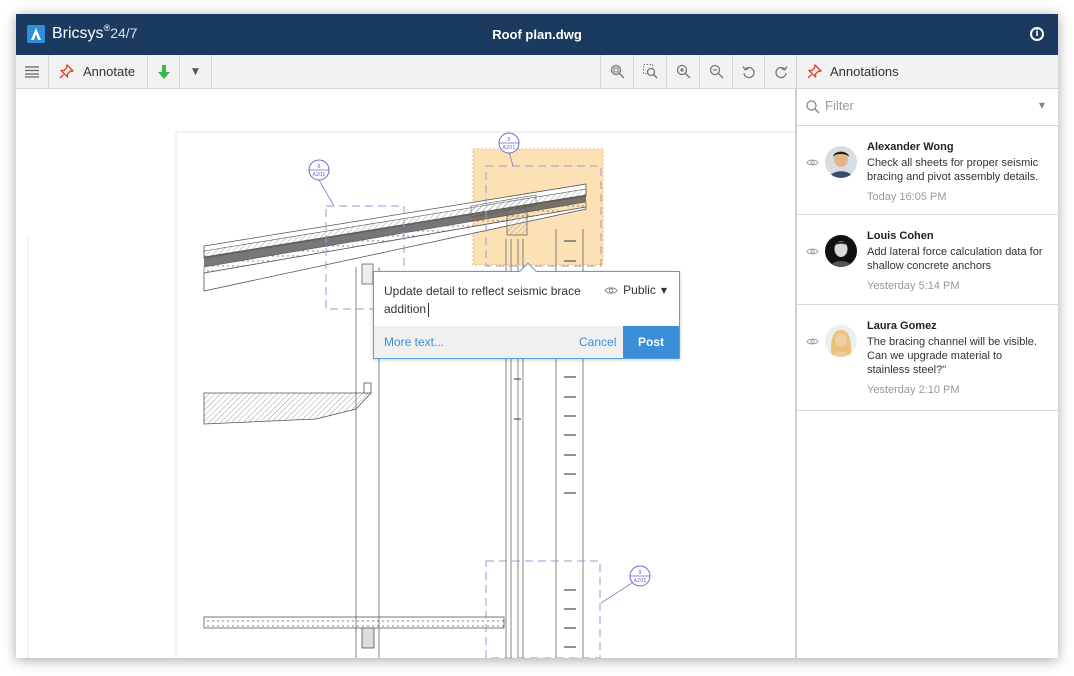 This screenshot has width=1074, height=676. I want to click on annotate-label: Annotate, so click(109, 71).